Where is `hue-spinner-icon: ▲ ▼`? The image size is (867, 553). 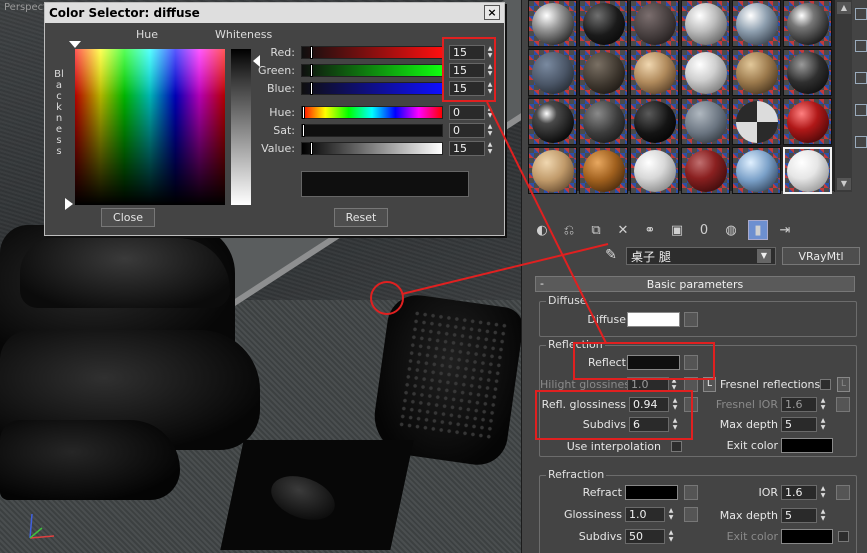
hue-spinner-icon: ▲ ▼ is located at coordinates (490, 112).